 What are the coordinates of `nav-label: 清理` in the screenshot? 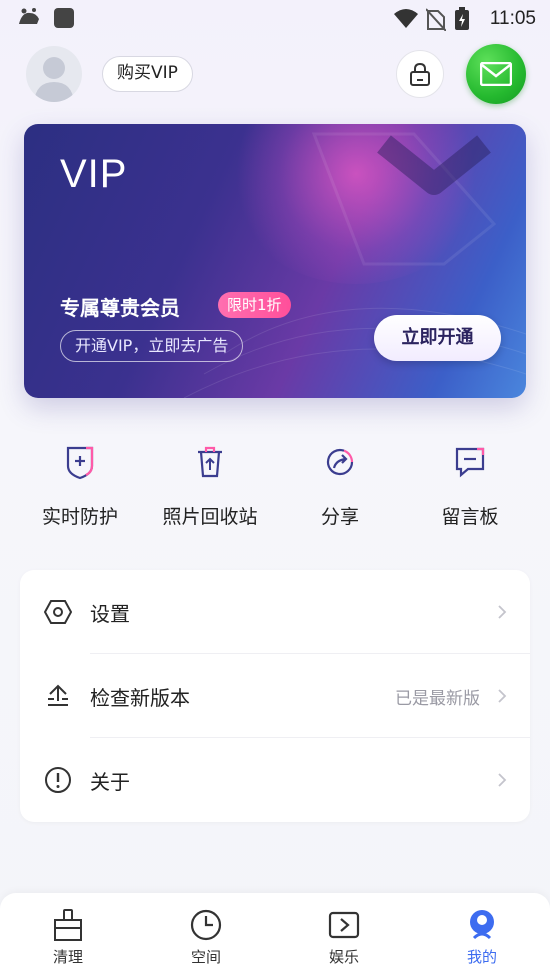 It's located at (67, 957).